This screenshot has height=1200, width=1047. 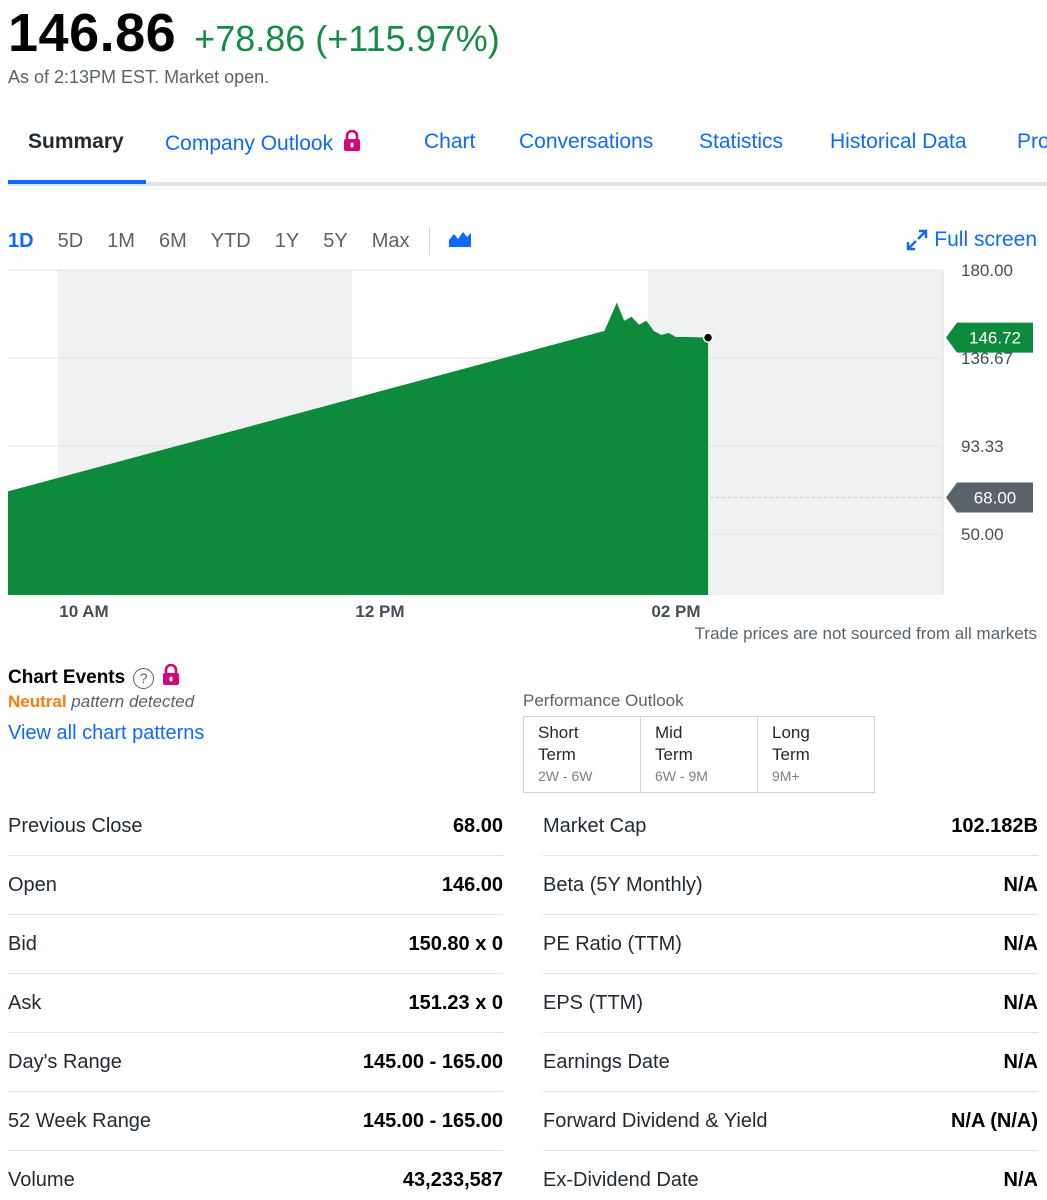 What do you see at coordinates (708, 337) in the screenshot?
I see `last-price-marker` at bounding box center [708, 337].